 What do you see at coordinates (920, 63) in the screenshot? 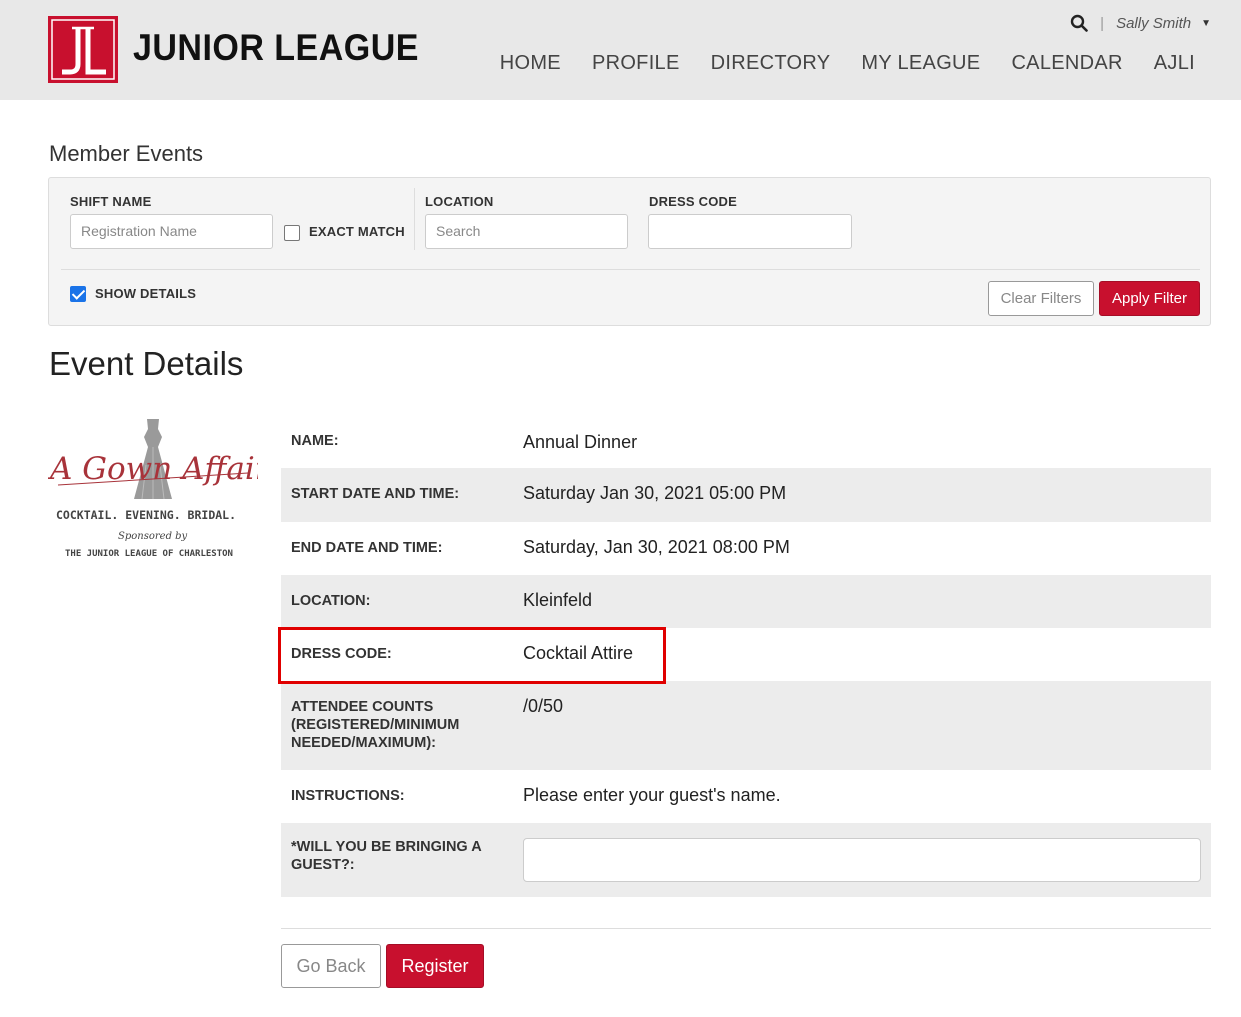
I see `nav-my-league: MY LEAGUE` at bounding box center [920, 63].